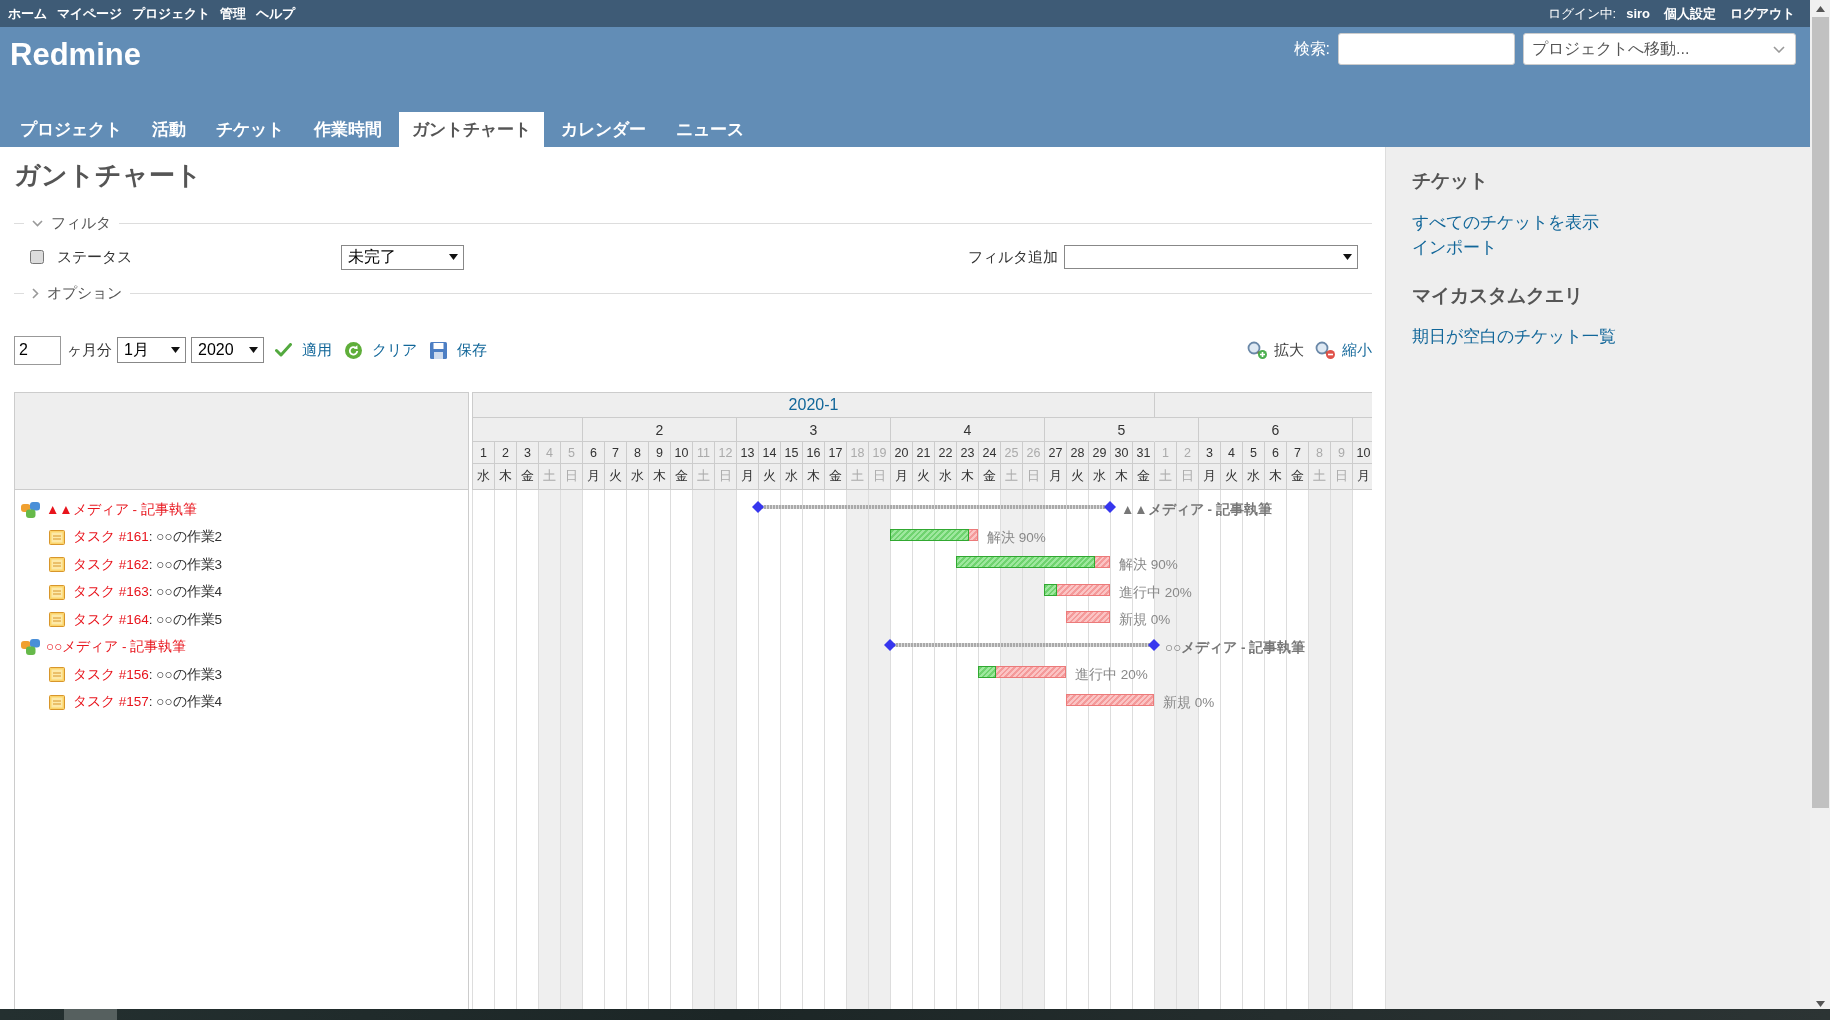 This screenshot has width=1830, height=1020. I want to click on top-menu-link: マイページ, so click(89, 13).